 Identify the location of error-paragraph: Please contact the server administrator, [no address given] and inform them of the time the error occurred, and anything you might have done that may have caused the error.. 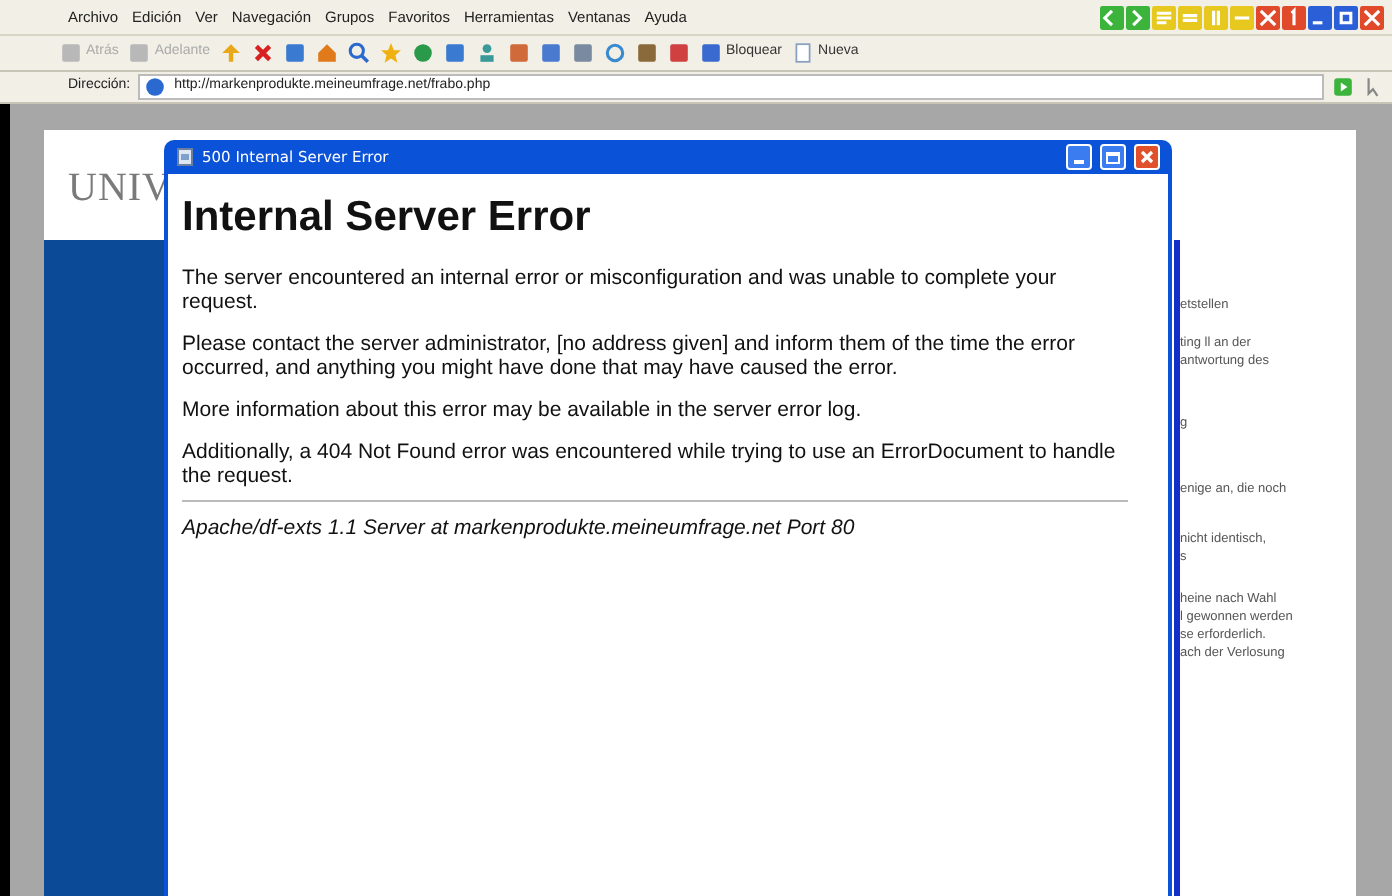
(629, 355).